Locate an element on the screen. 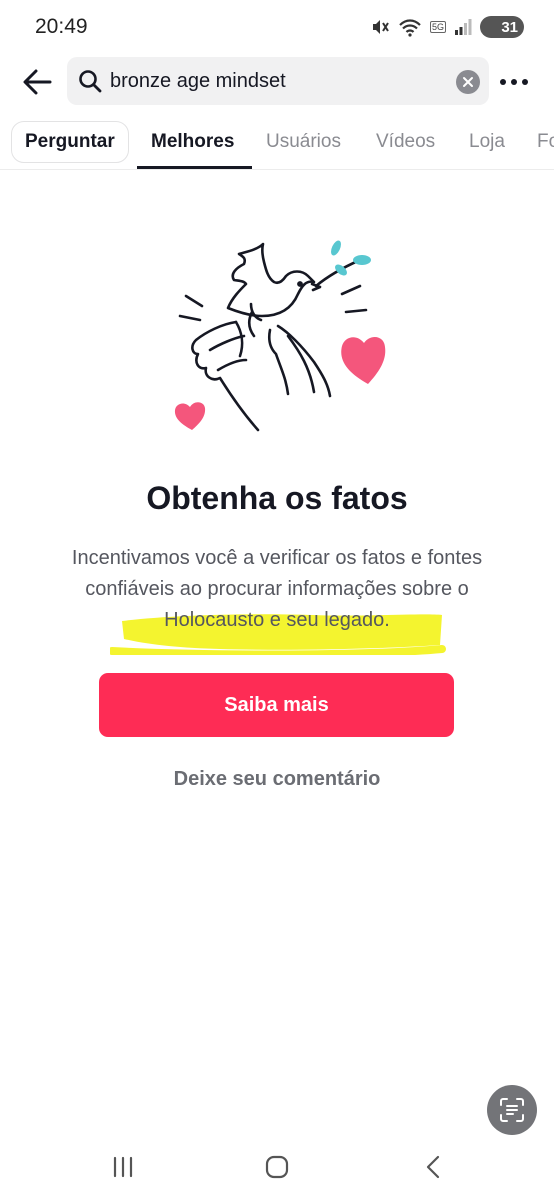  scan-text-button is located at coordinates (512, 1110).